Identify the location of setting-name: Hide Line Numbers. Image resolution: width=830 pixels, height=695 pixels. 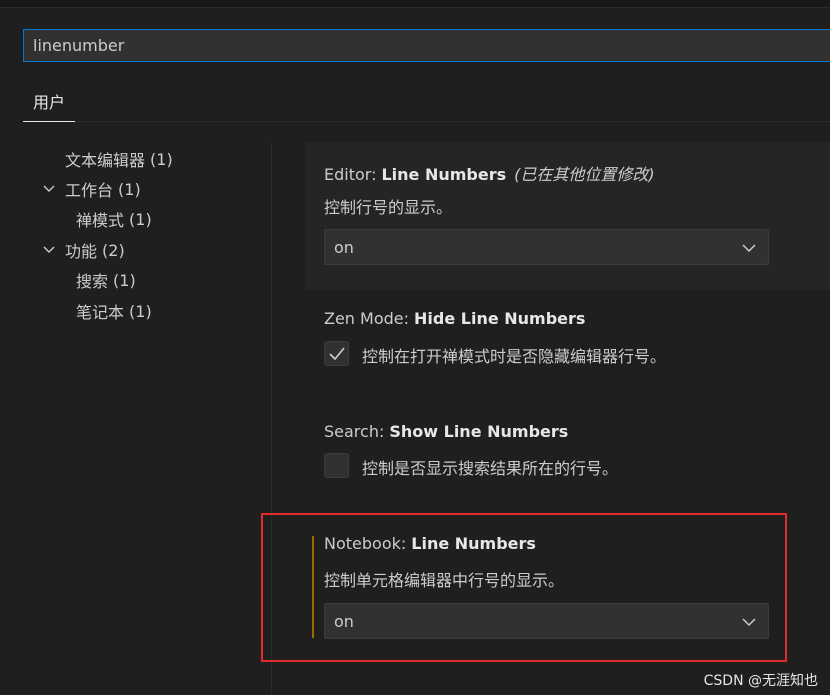
(500, 318).